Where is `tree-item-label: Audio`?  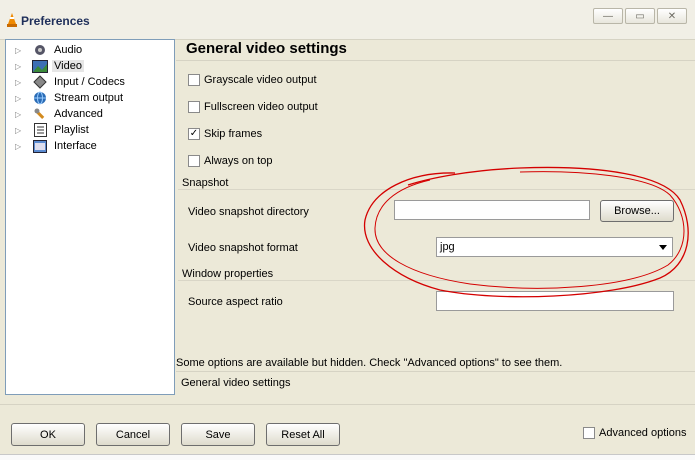
tree-item-label: Audio is located at coordinates (68, 50).